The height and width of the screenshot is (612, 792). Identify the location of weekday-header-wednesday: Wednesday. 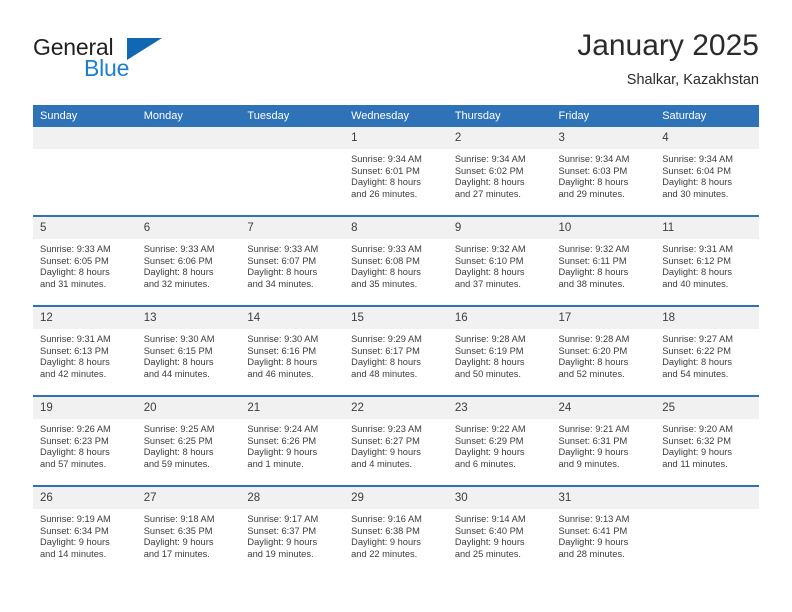
(396, 116).